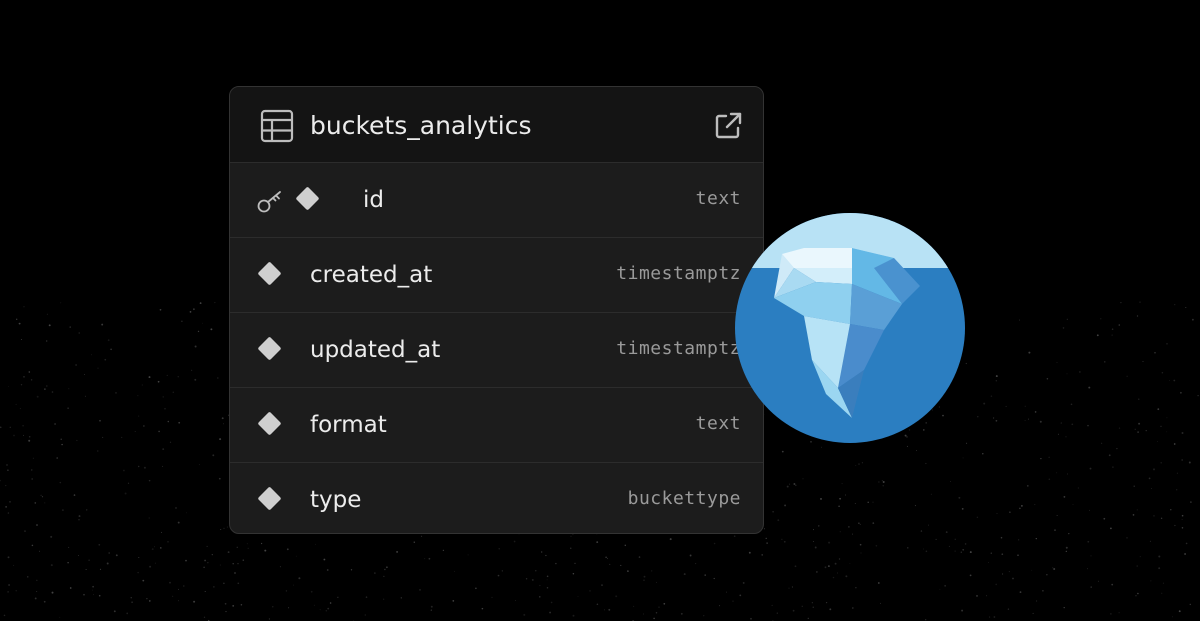  Describe the element at coordinates (336, 500) in the screenshot. I see `column-name: type` at that location.